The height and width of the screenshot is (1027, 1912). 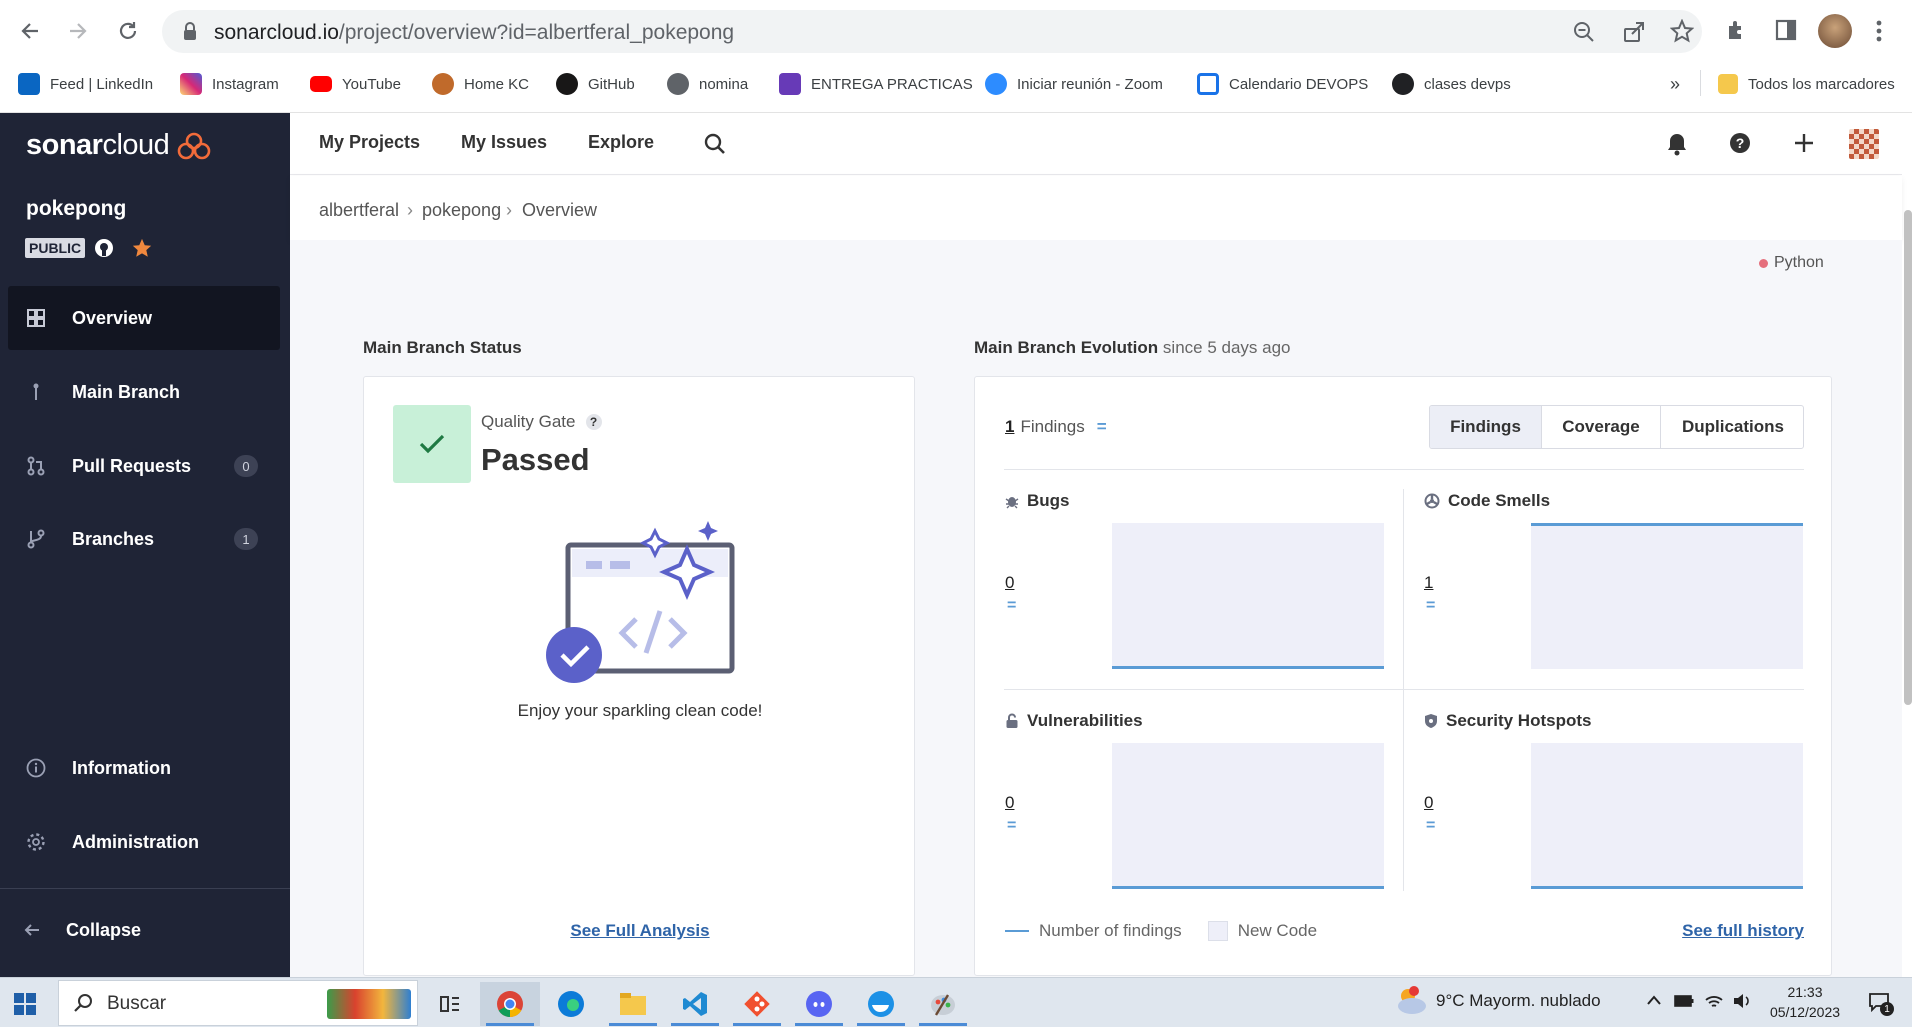 What do you see at coordinates (1879, 31) in the screenshot?
I see `browser-menu-icon` at bounding box center [1879, 31].